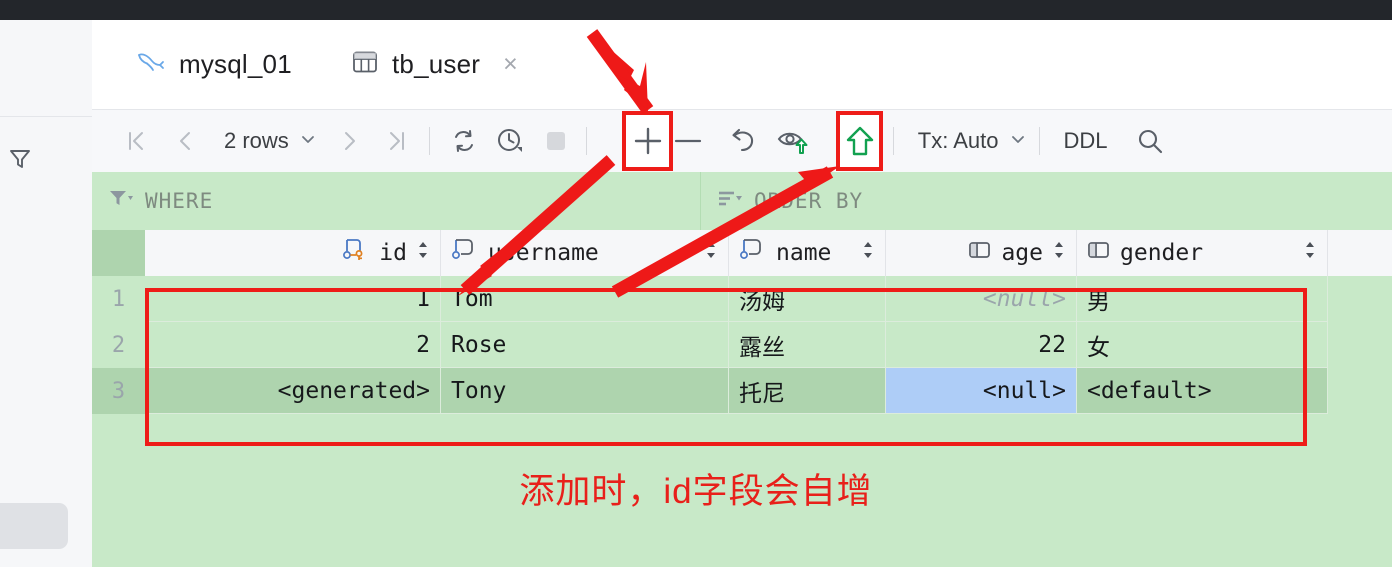 The height and width of the screenshot is (567, 1392). What do you see at coordinates (1202, 345) in the screenshot?
I see `cell-gender: 女` at bounding box center [1202, 345].